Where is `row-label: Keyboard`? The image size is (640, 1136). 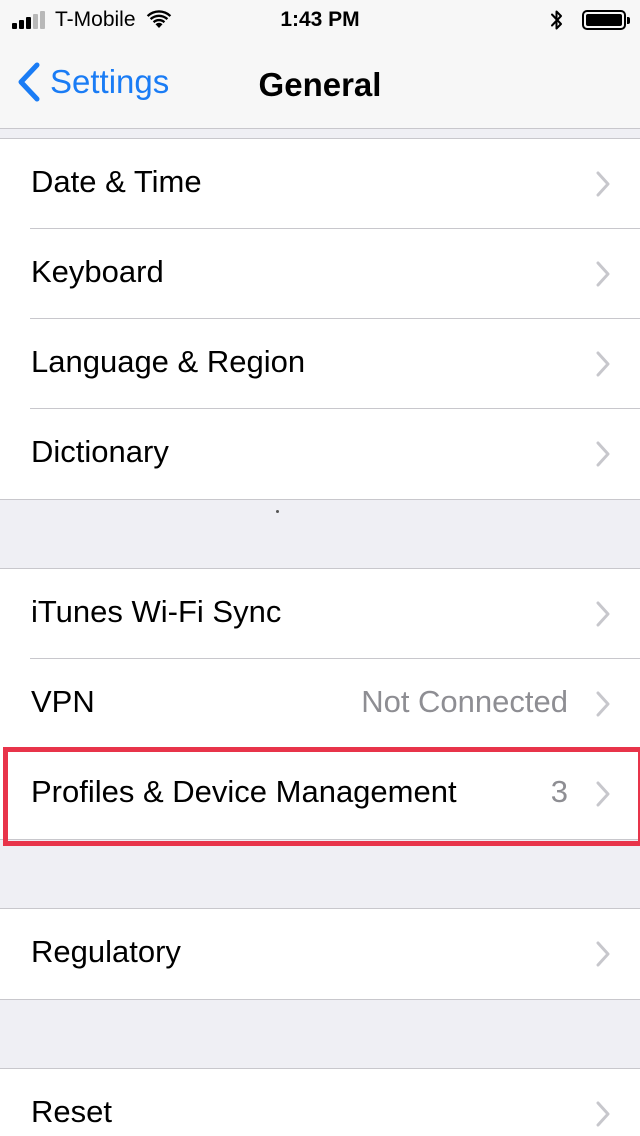 row-label: Keyboard is located at coordinates (97, 271).